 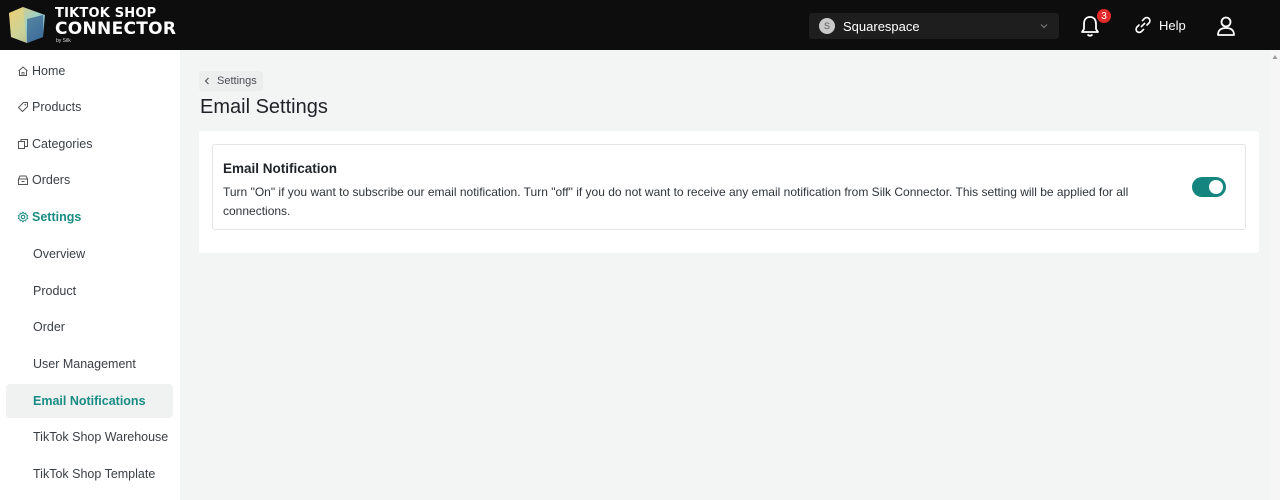 I want to click on sidebar-item-home: Home, so click(x=89, y=71).